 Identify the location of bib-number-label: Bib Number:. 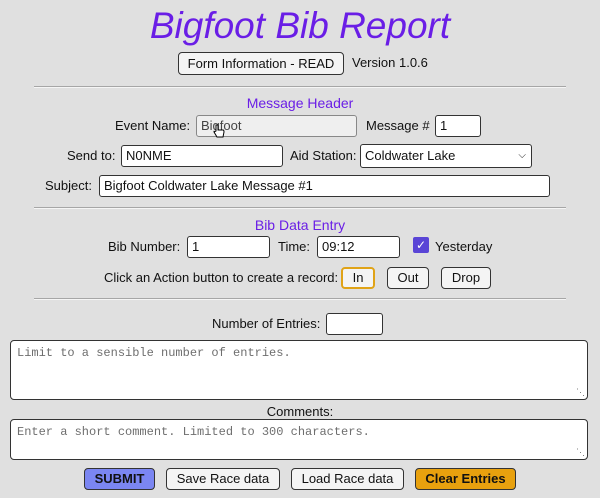
(144, 246).